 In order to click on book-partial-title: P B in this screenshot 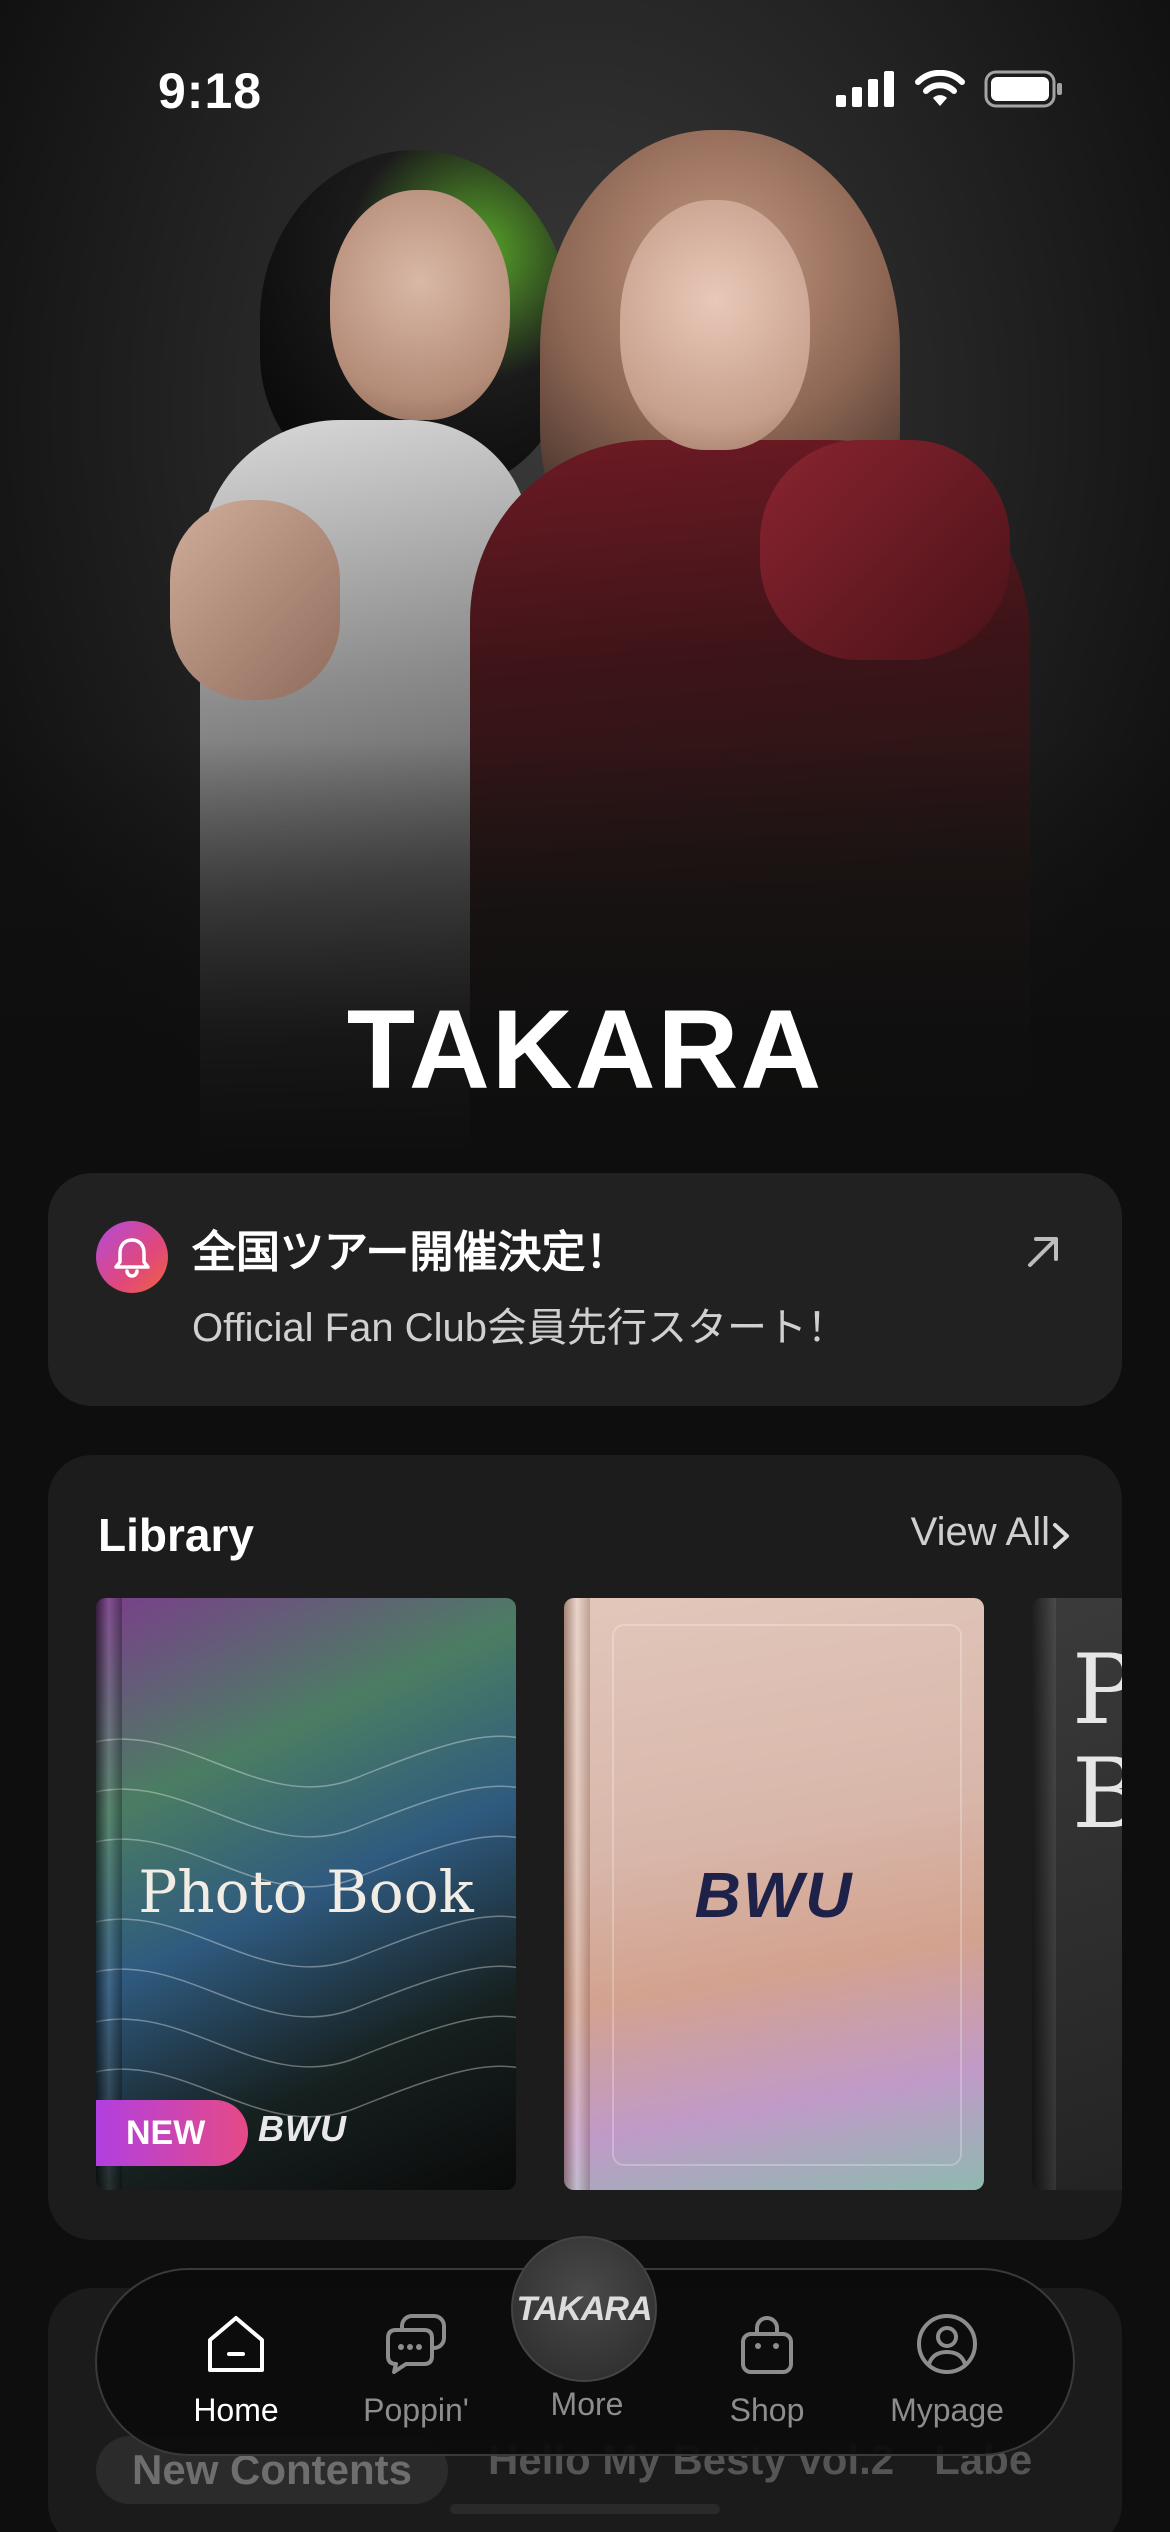, I will do `click(1097, 1742)`.